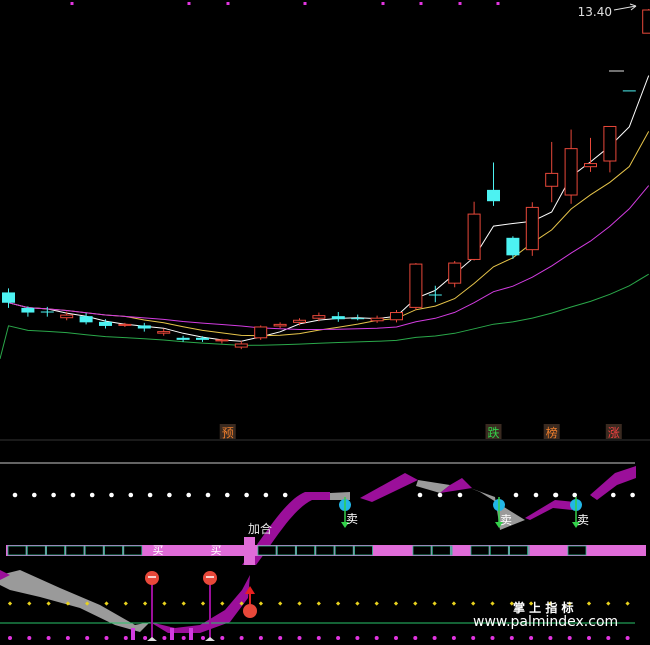 This screenshot has height=645, width=650. What do you see at coordinates (595, 12) in the screenshot?
I see `price-label: 13.40` at bounding box center [595, 12].